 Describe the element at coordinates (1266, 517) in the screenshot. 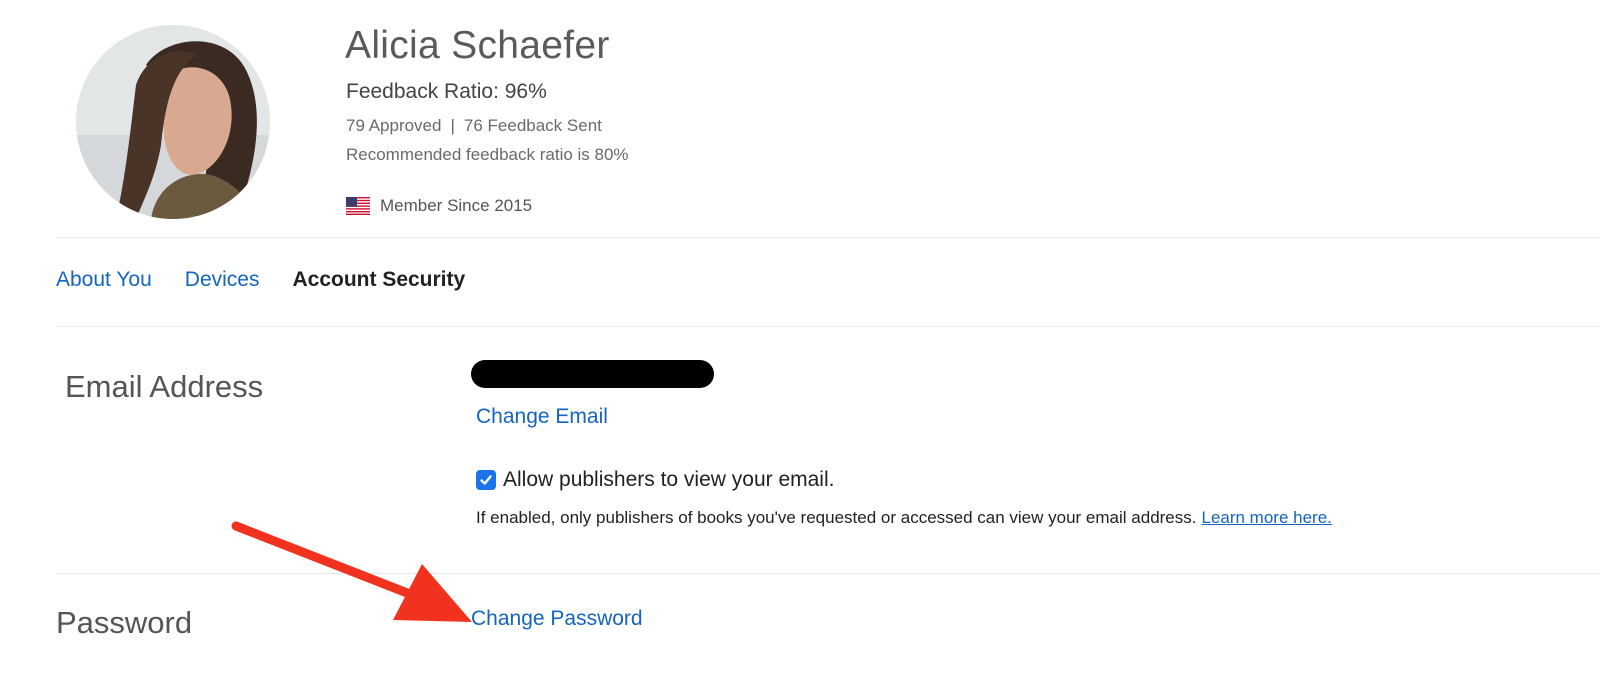

I see `learn-more-link: Learn more here.` at that location.